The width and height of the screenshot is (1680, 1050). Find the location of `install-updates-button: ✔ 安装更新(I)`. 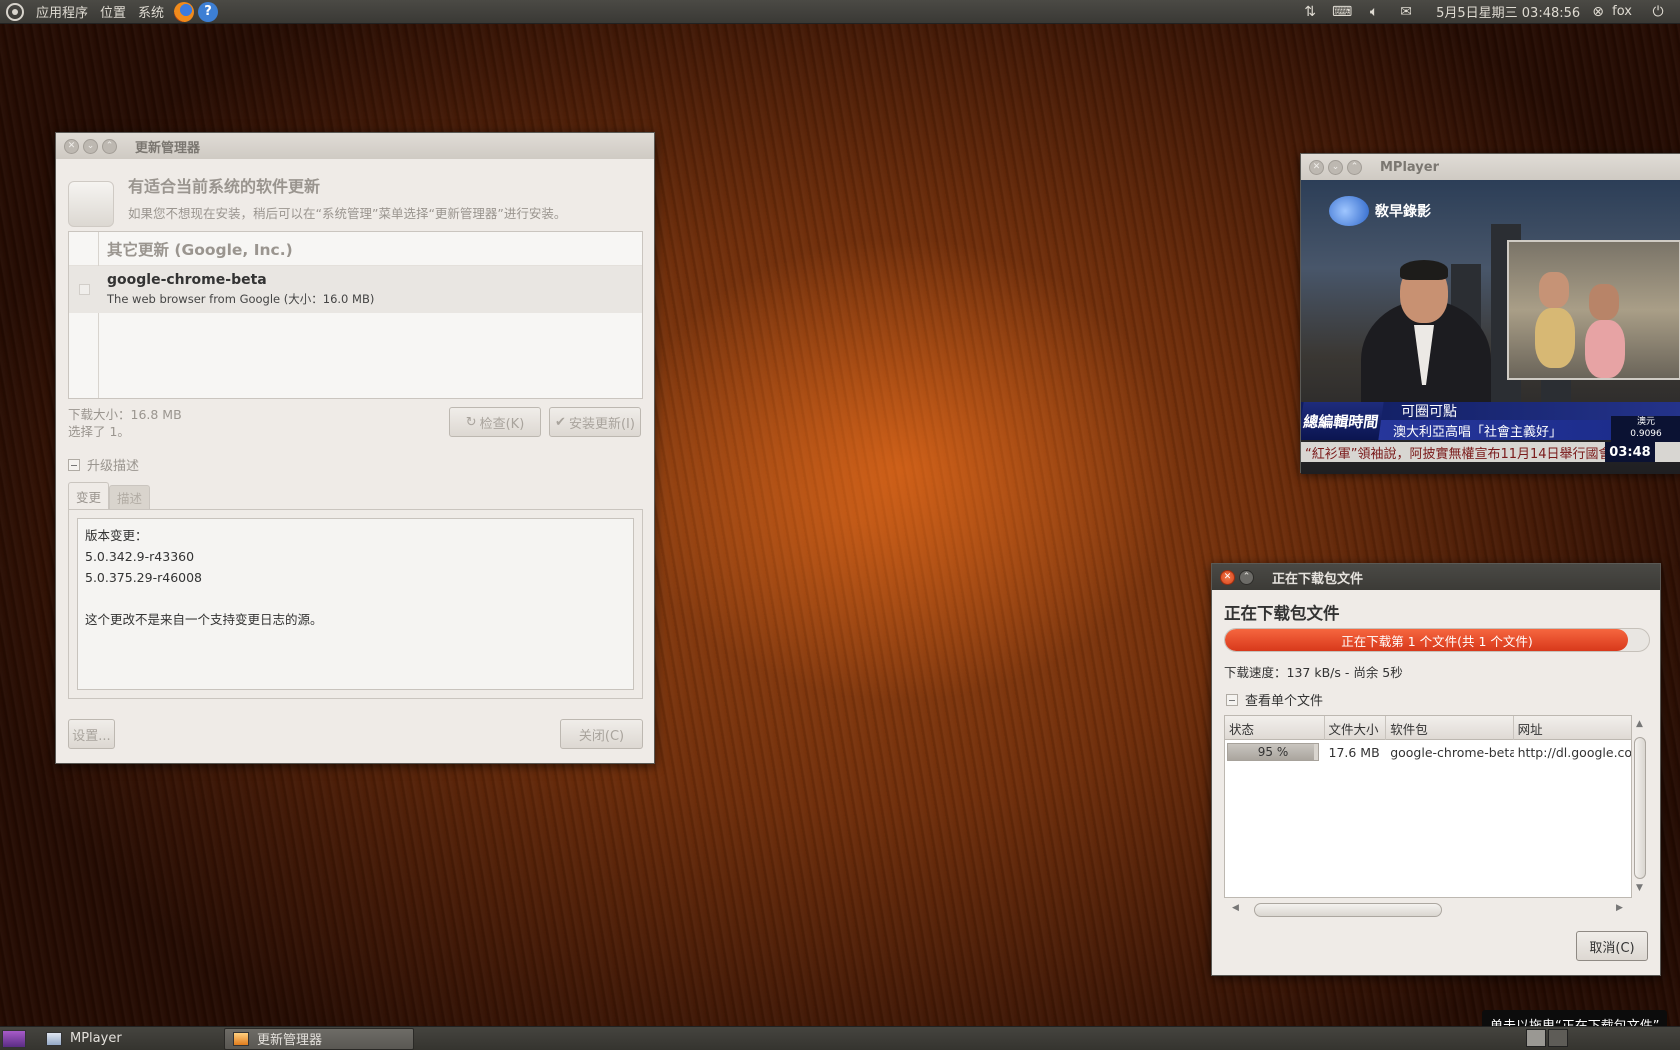

install-updates-button: ✔ 安装更新(I) is located at coordinates (595, 422).